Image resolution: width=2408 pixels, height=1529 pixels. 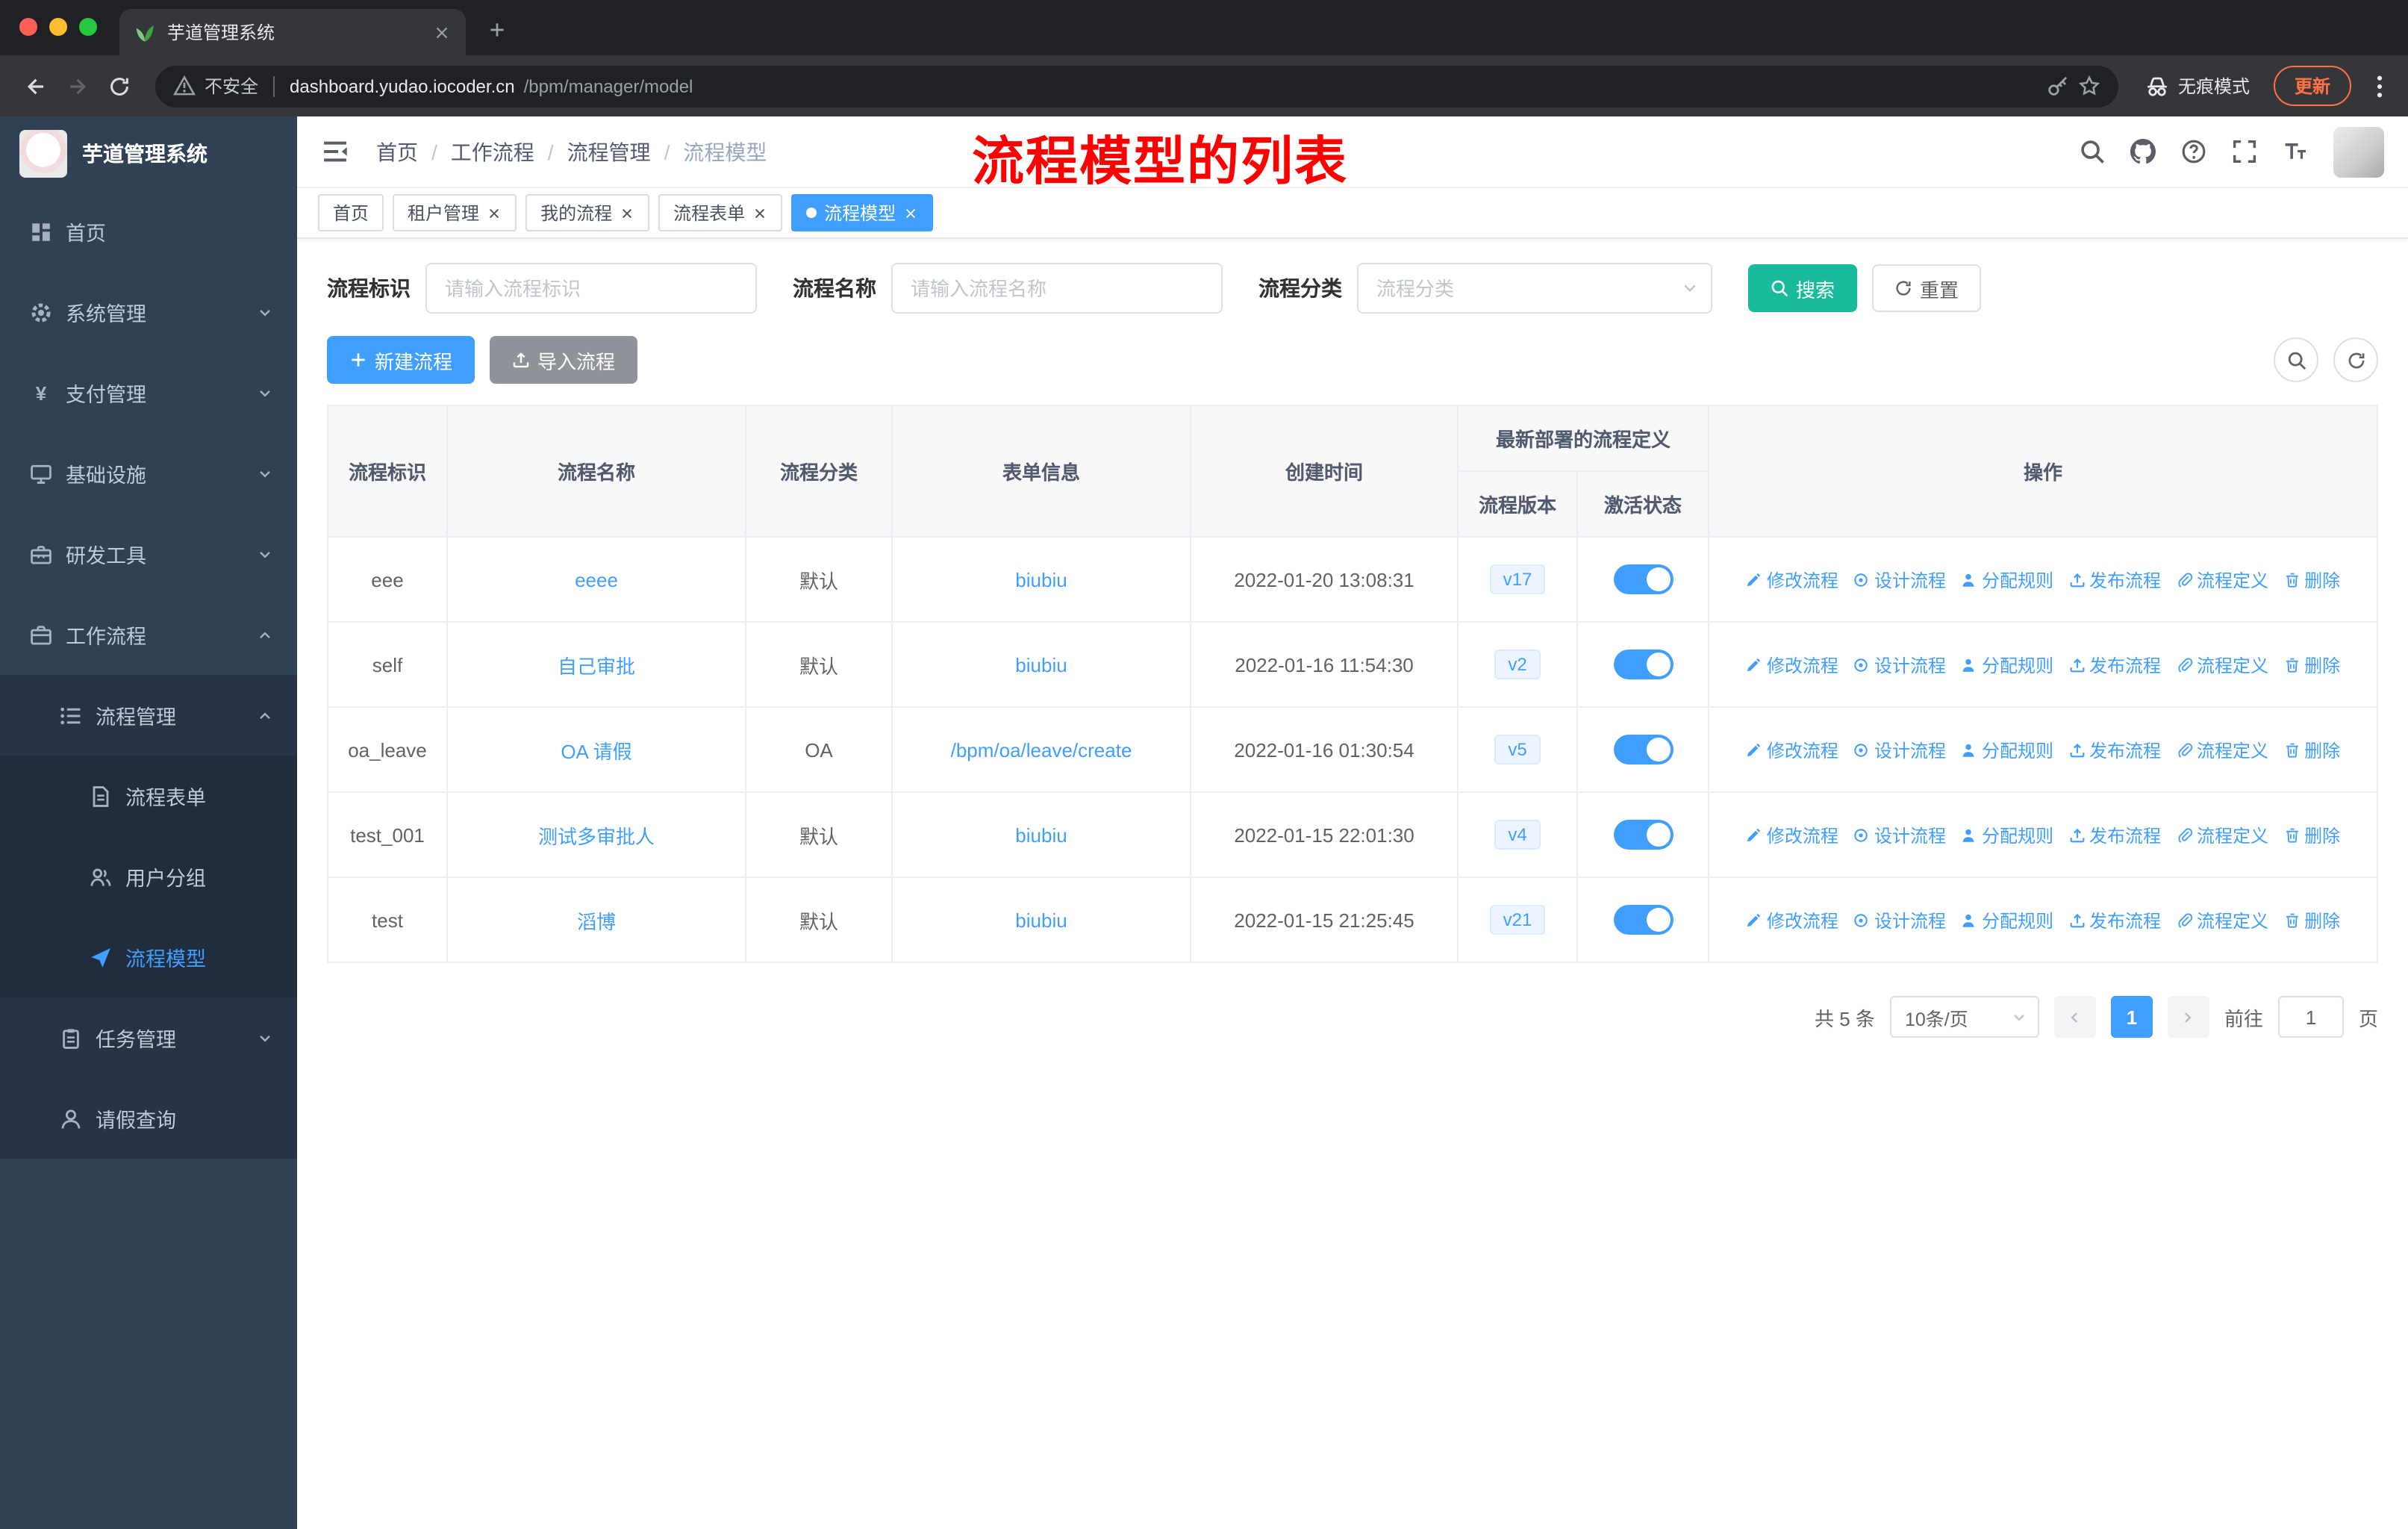 What do you see at coordinates (2074, 1017) in the screenshot?
I see `prev-page-button` at bounding box center [2074, 1017].